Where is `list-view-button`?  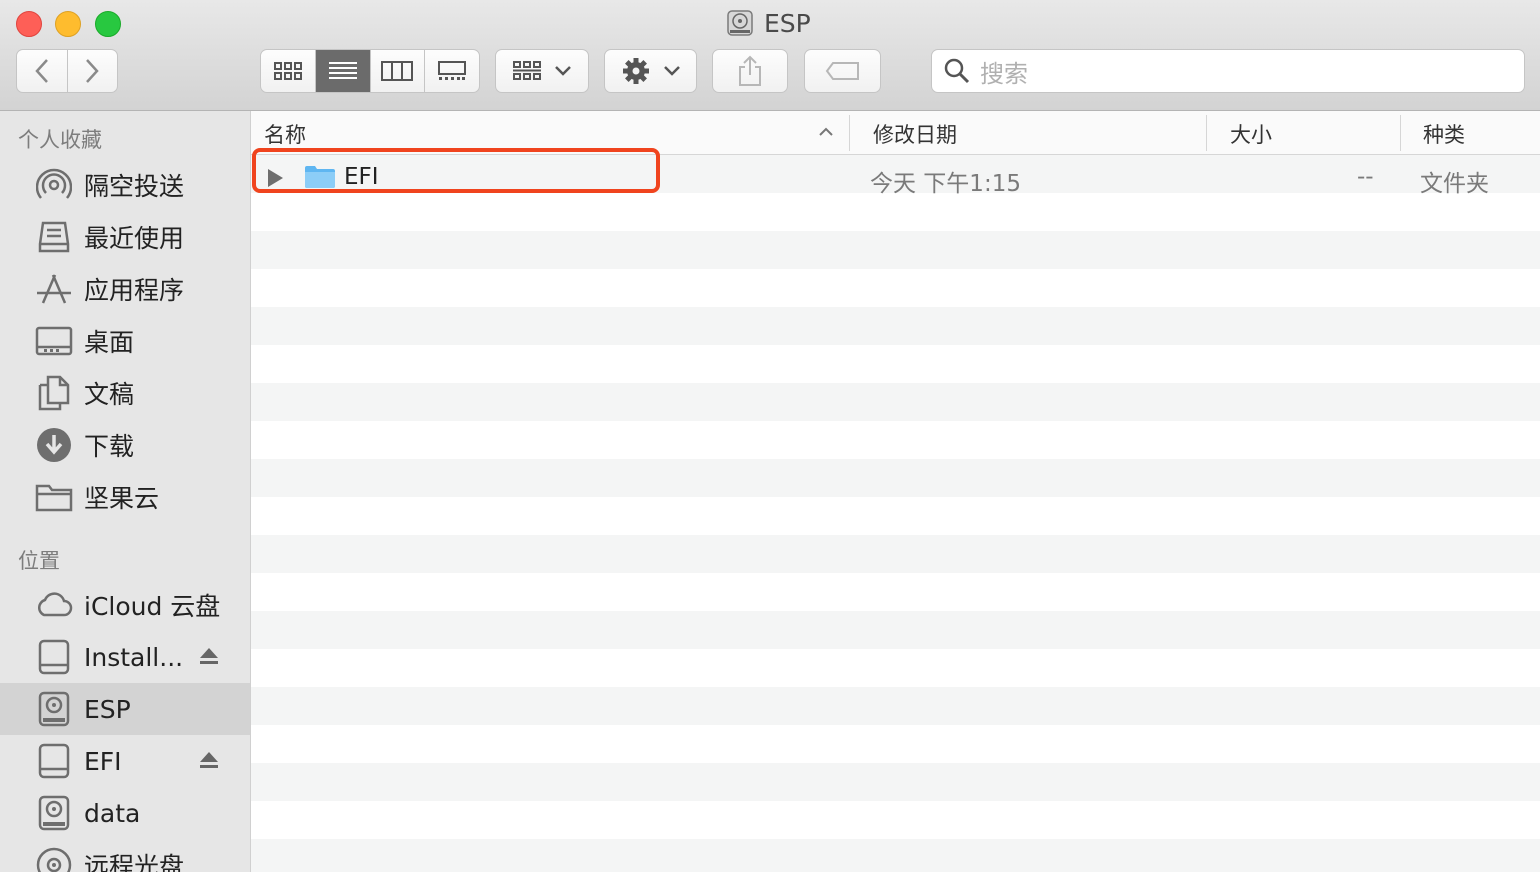
list-view-button is located at coordinates (343, 71).